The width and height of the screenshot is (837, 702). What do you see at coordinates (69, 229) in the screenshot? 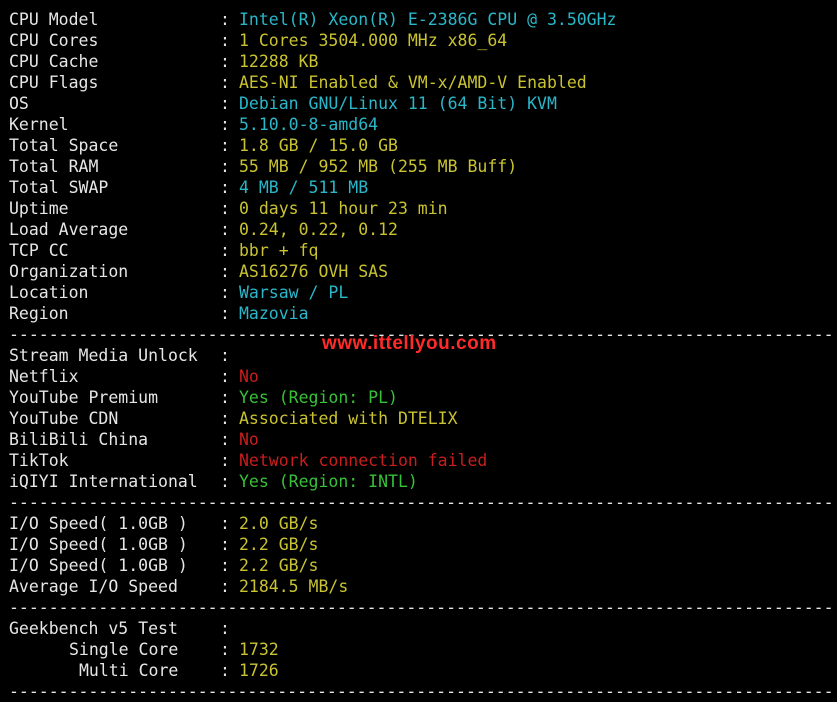
I see `row-label: Load Average` at bounding box center [69, 229].